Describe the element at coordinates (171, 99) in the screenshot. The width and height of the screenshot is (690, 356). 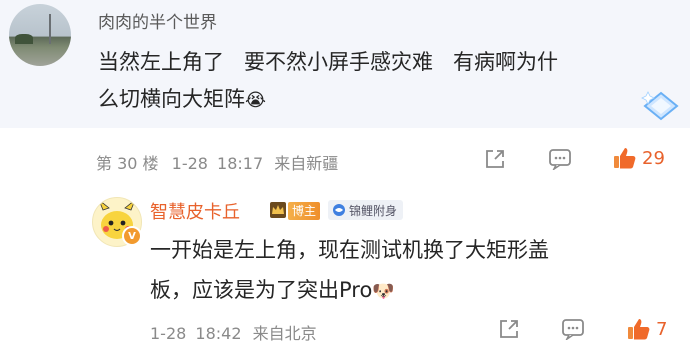
I see `quoted-text-line2: 么切横向大矩阵` at that location.